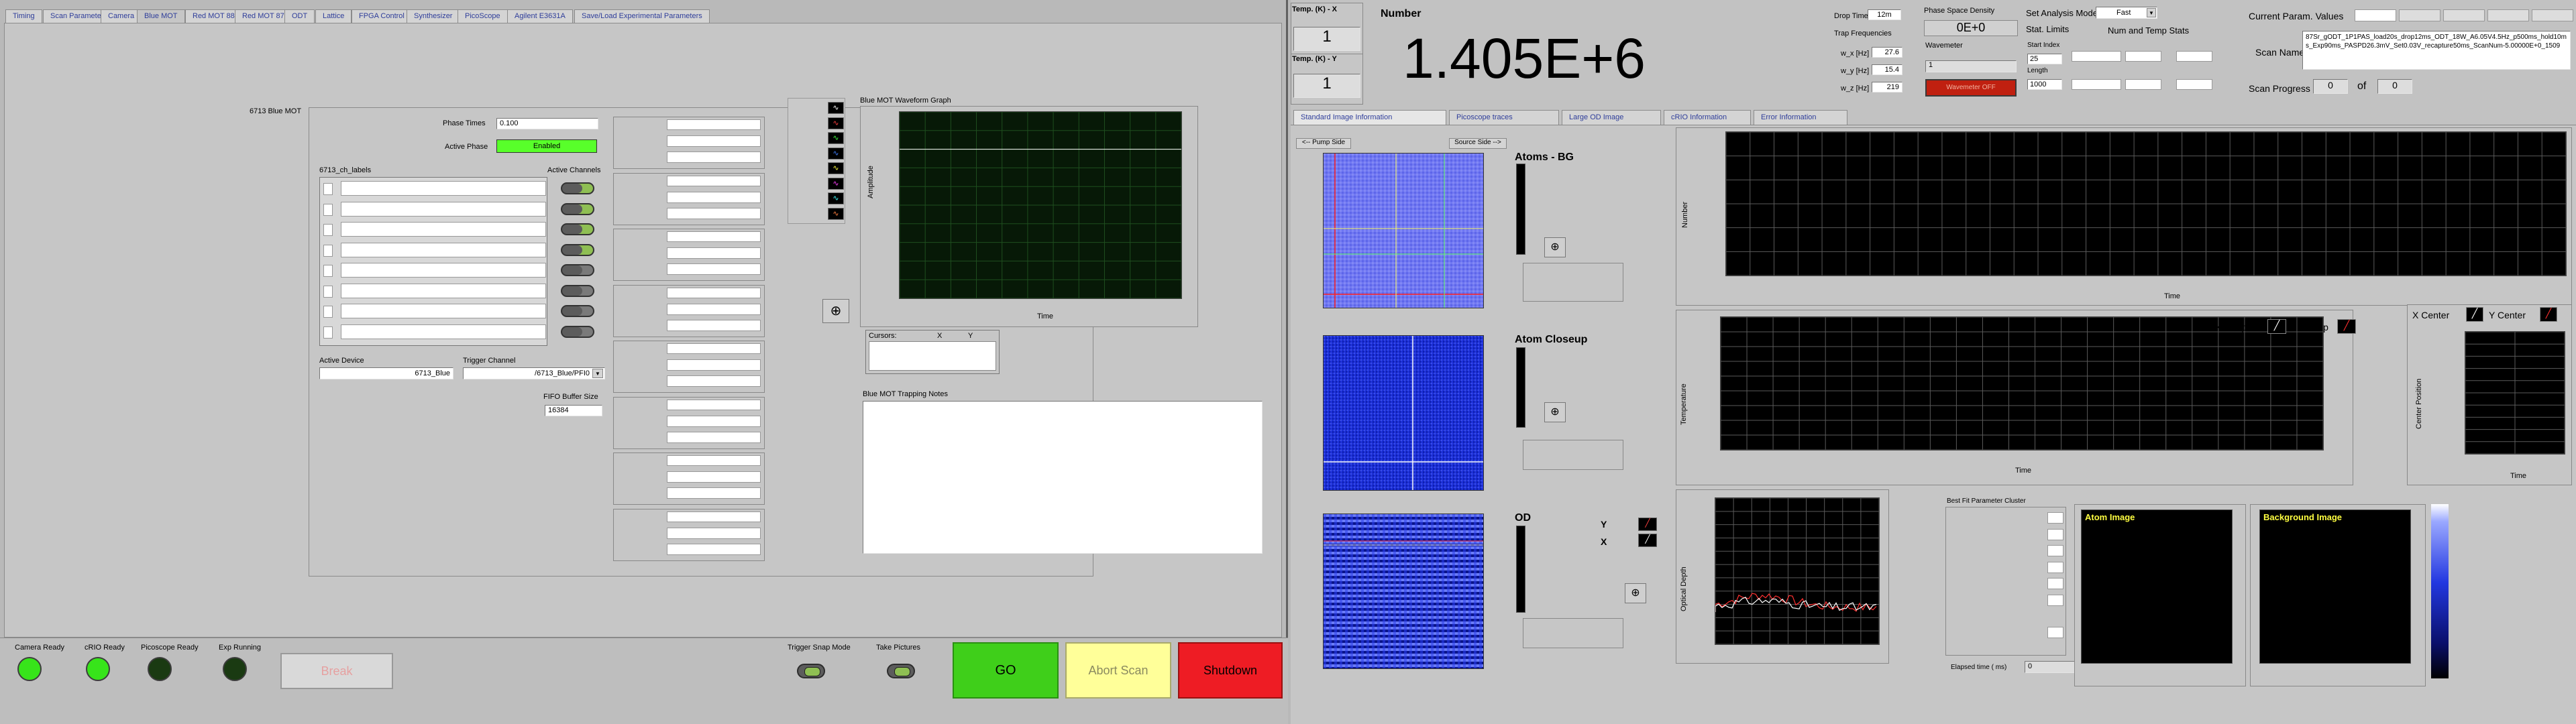 The image size is (2576, 724). What do you see at coordinates (483, 16) in the screenshot?
I see `tab-10: PicoScope` at bounding box center [483, 16].